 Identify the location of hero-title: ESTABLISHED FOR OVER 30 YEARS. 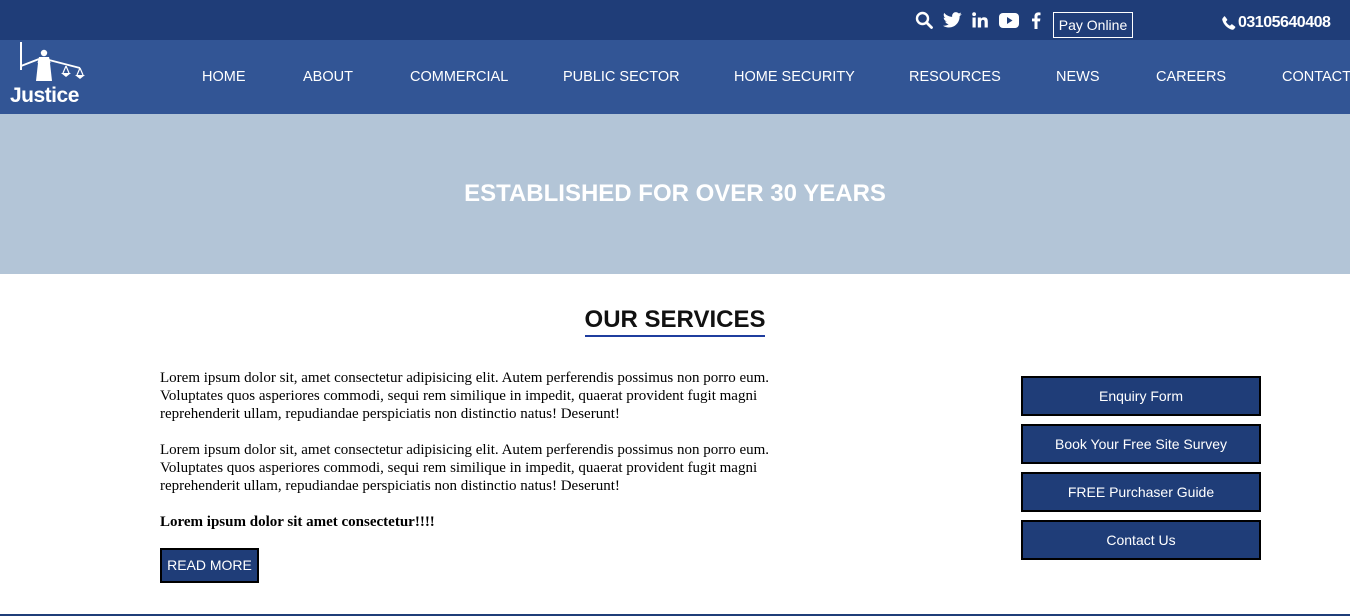
(675, 193).